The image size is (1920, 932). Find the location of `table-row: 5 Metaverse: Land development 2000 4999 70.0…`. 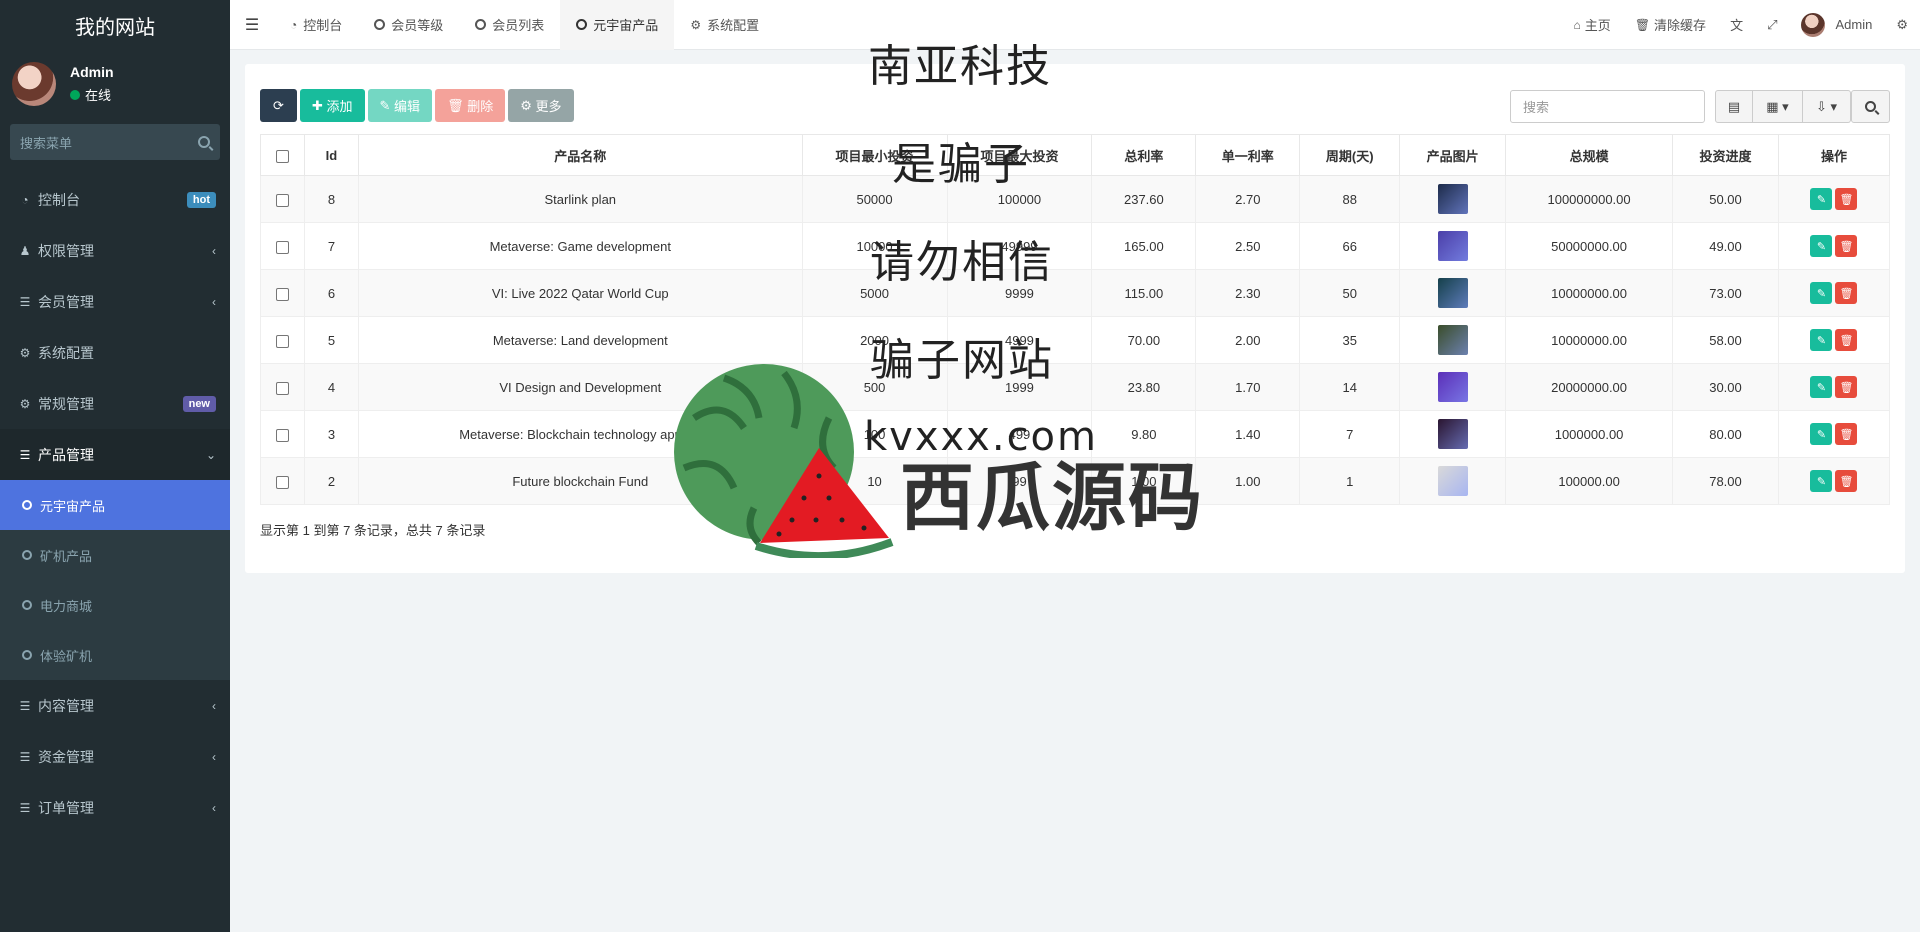

table-row: 5 Metaverse: Land development 2000 4999 70.0… is located at coordinates (1075, 340).